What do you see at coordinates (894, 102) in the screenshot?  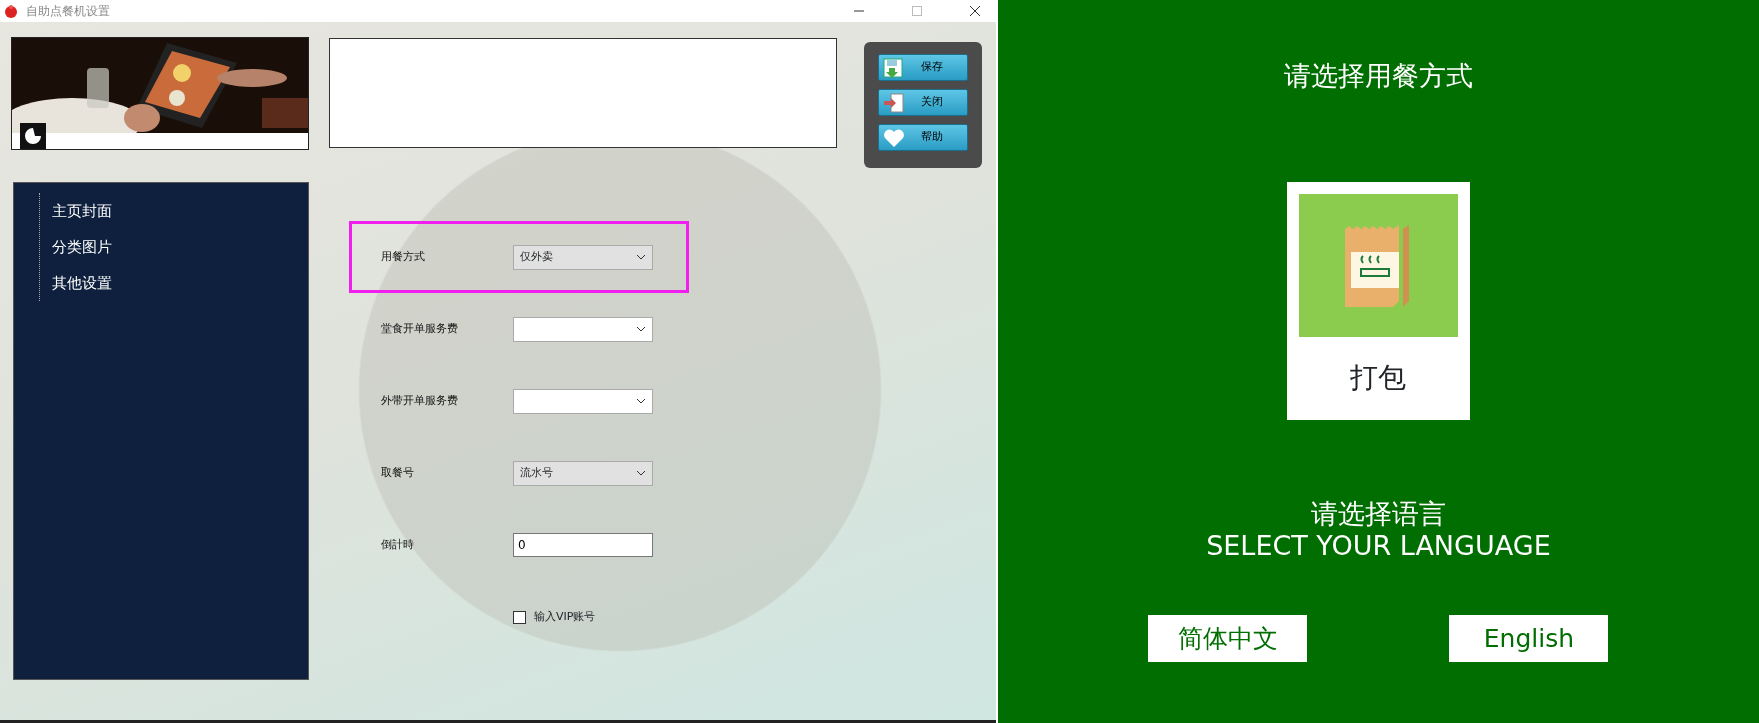 I see `door-icon` at bounding box center [894, 102].